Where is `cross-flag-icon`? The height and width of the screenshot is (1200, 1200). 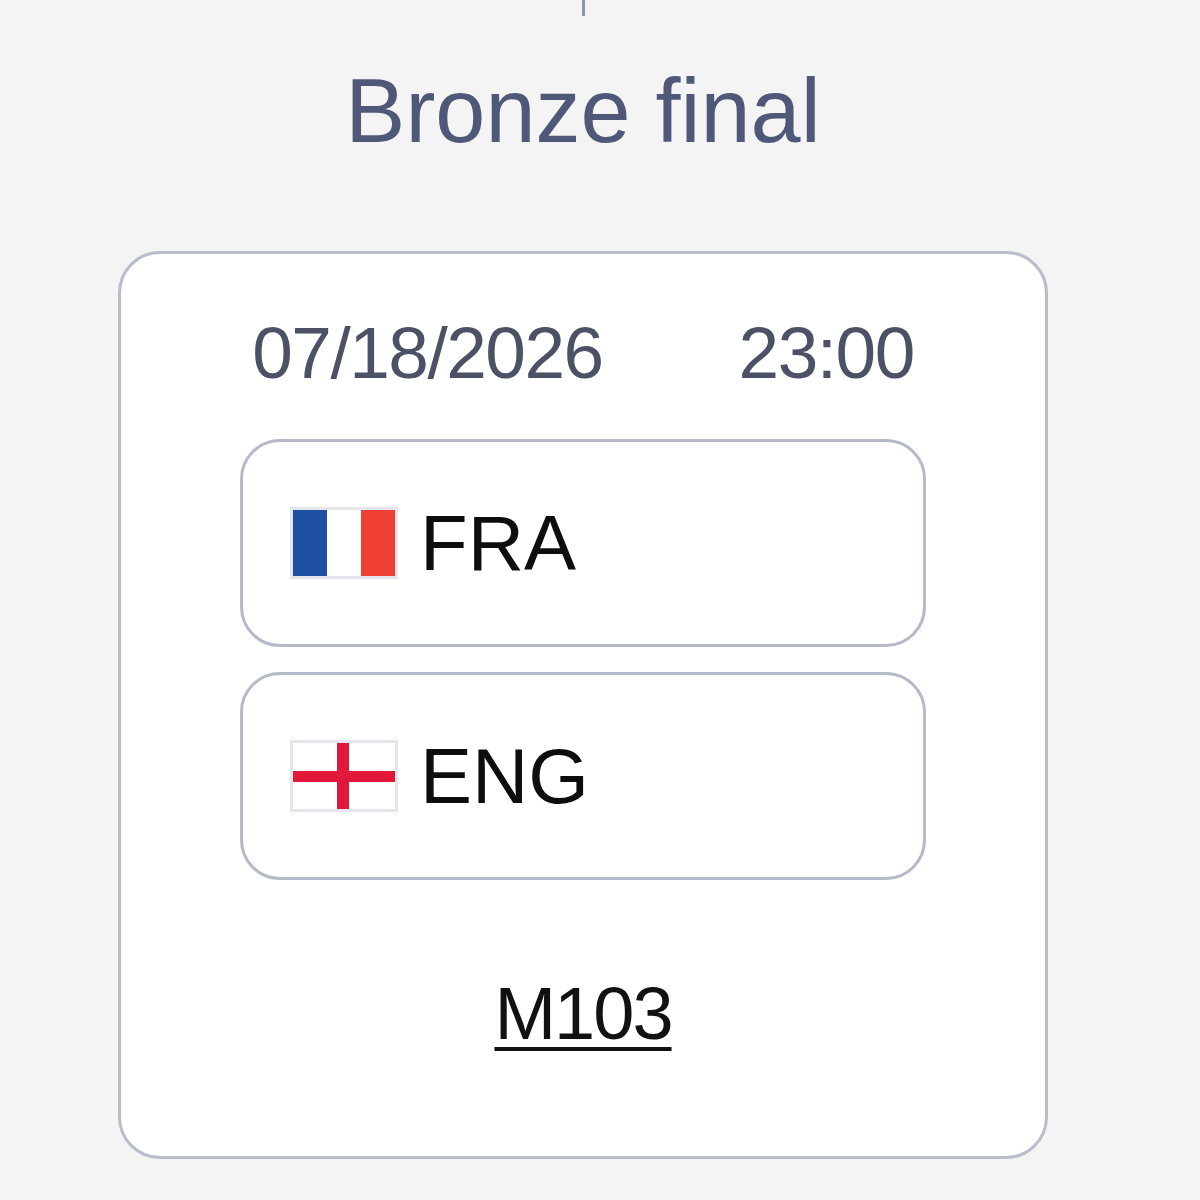
cross-flag-icon is located at coordinates (344, 776).